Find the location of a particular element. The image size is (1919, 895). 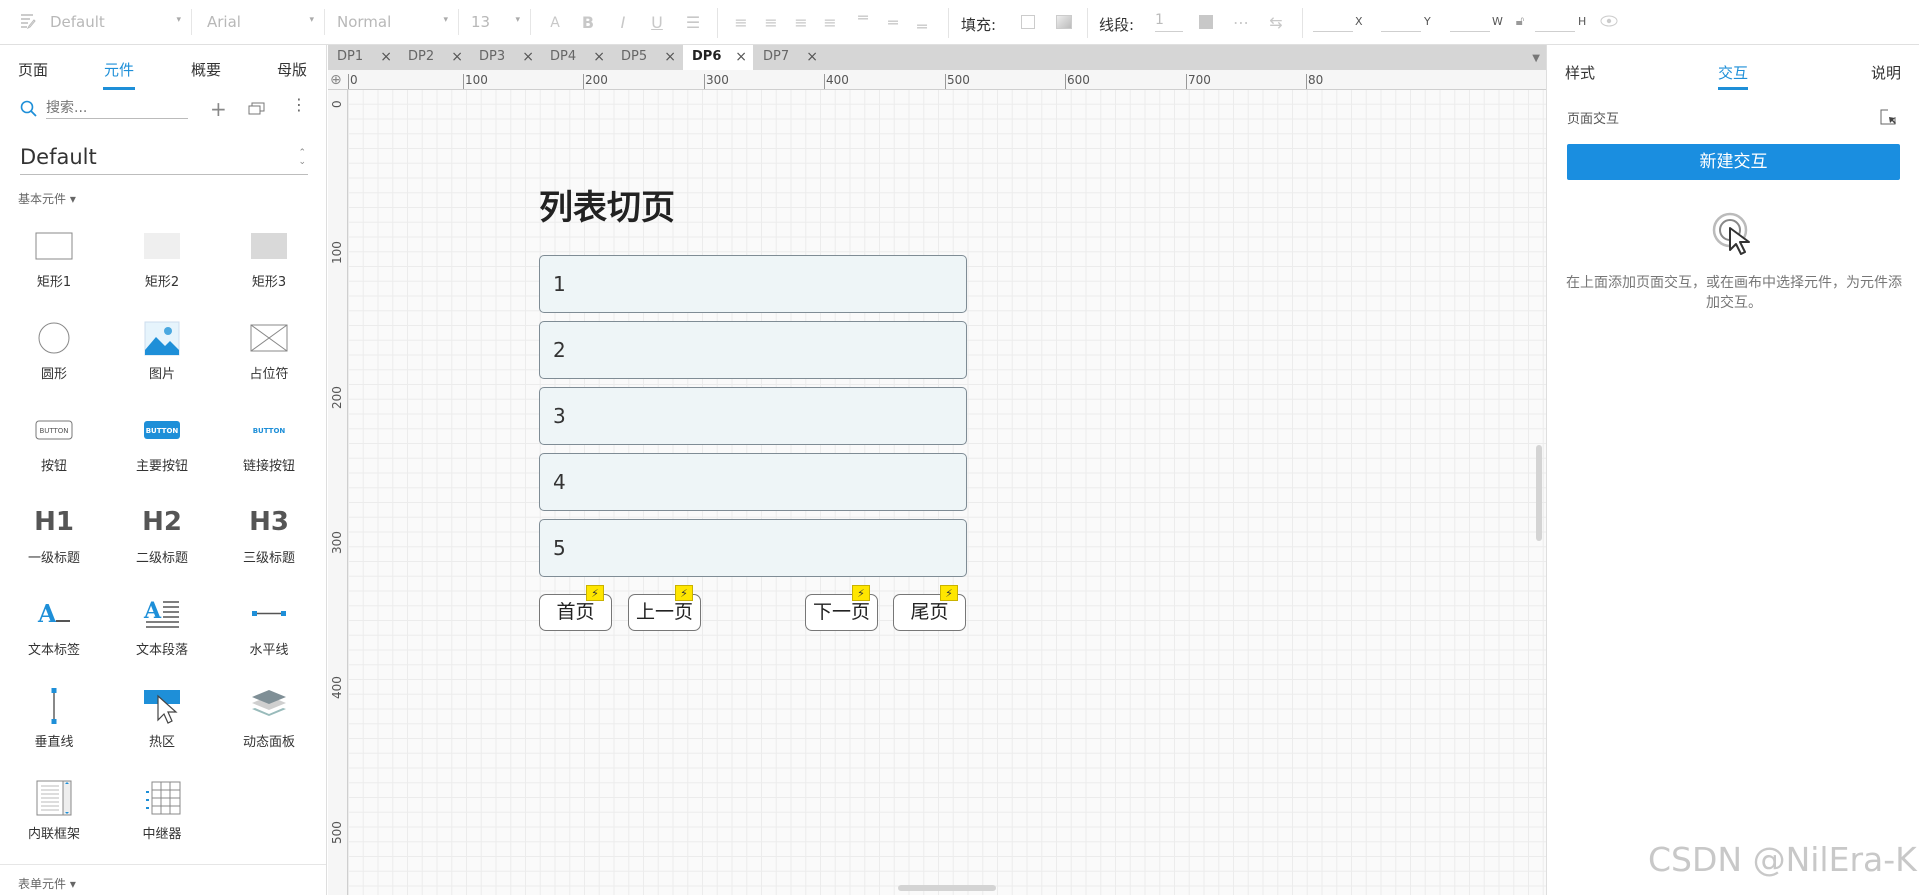

new-interaction-button: 新建交互 is located at coordinates (1733, 162).